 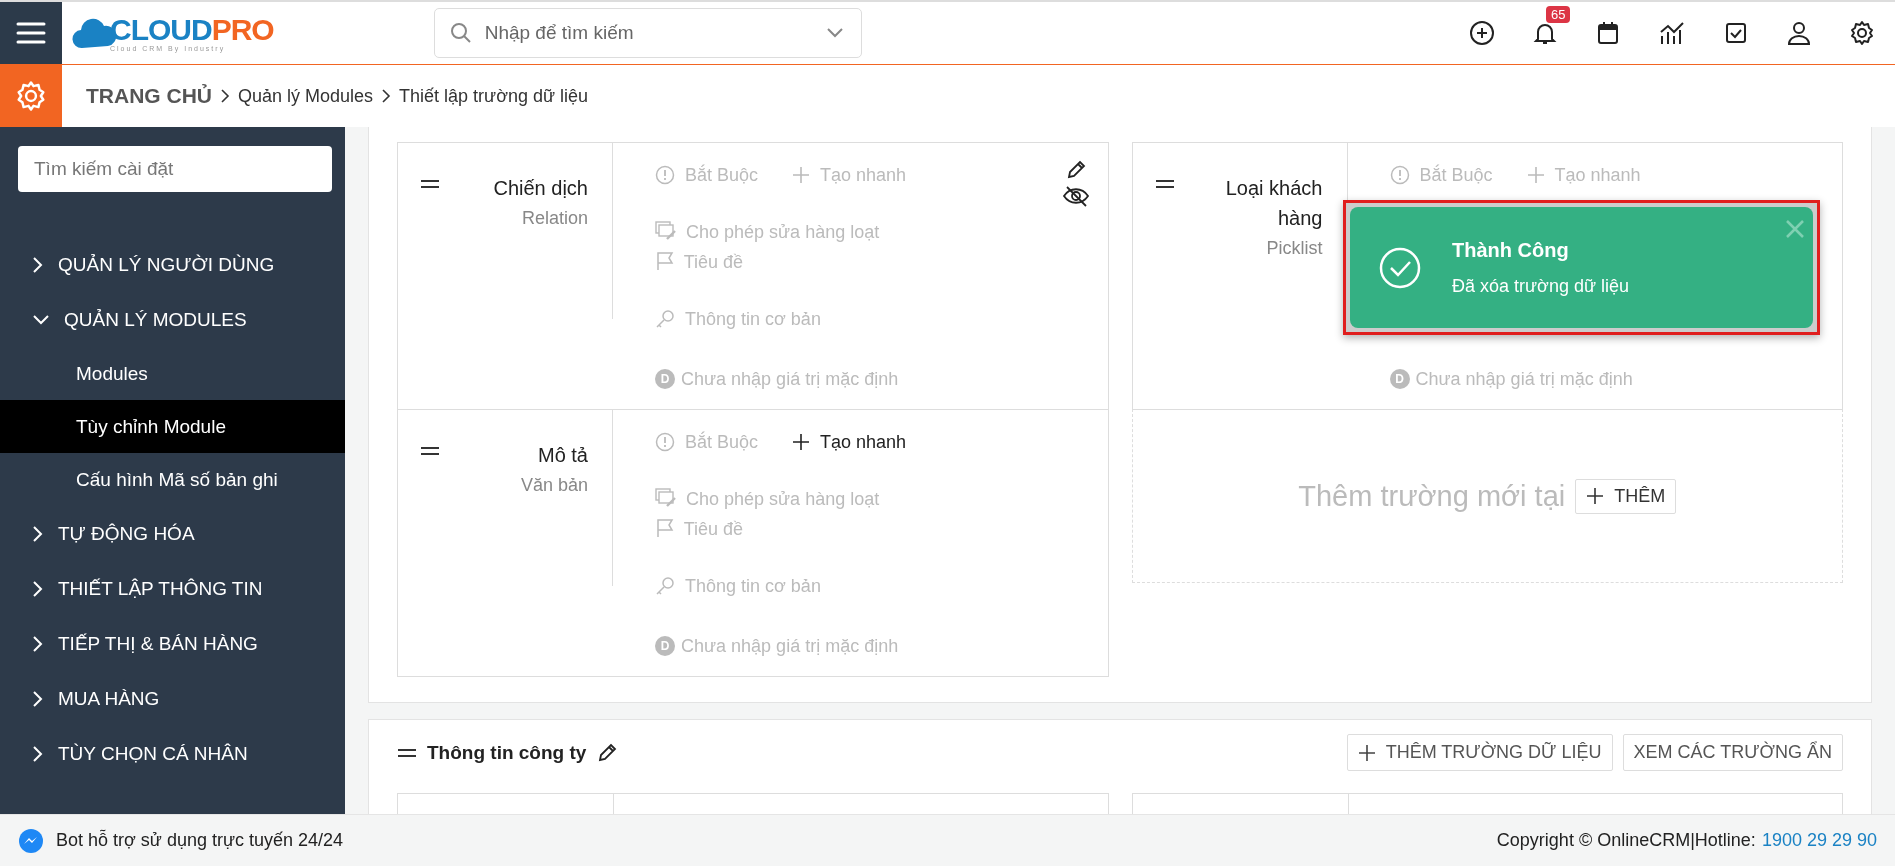 What do you see at coordinates (31, 96) in the screenshot?
I see `gear-icon` at bounding box center [31, 96].